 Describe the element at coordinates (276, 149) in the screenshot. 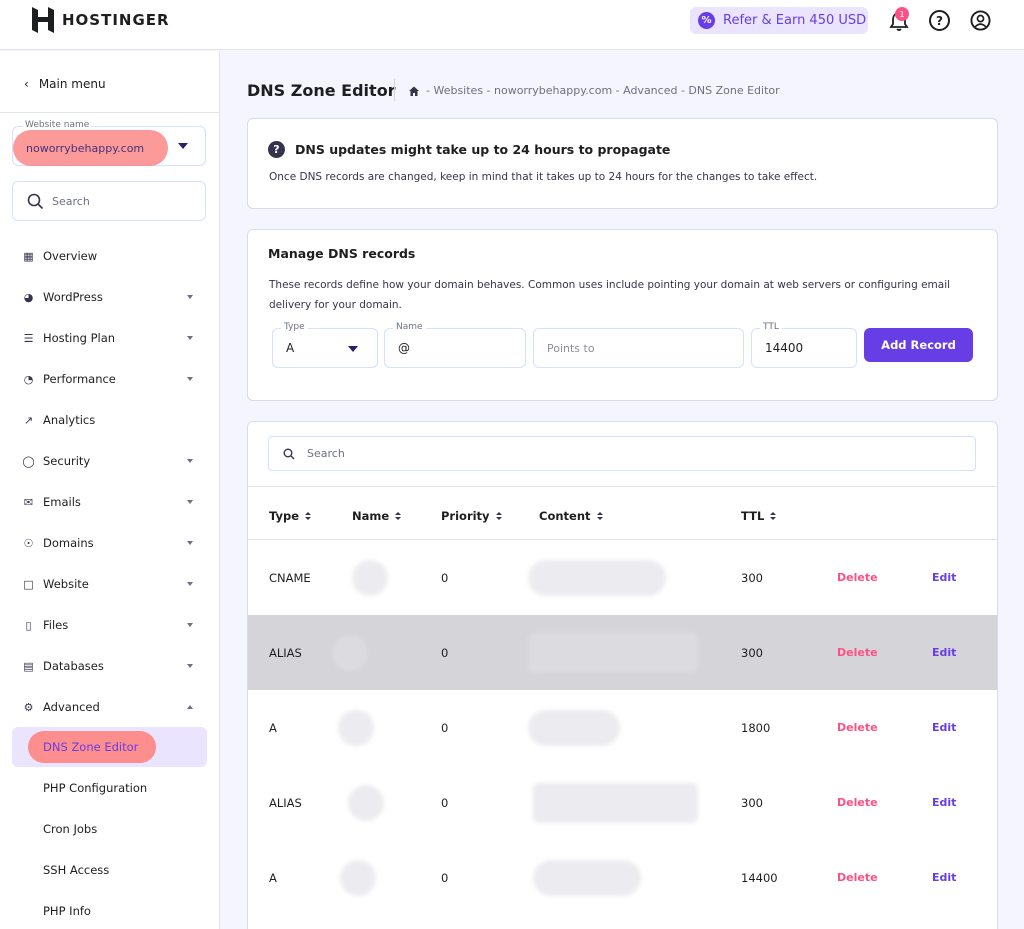

I see `question-icon: ?` at that location.